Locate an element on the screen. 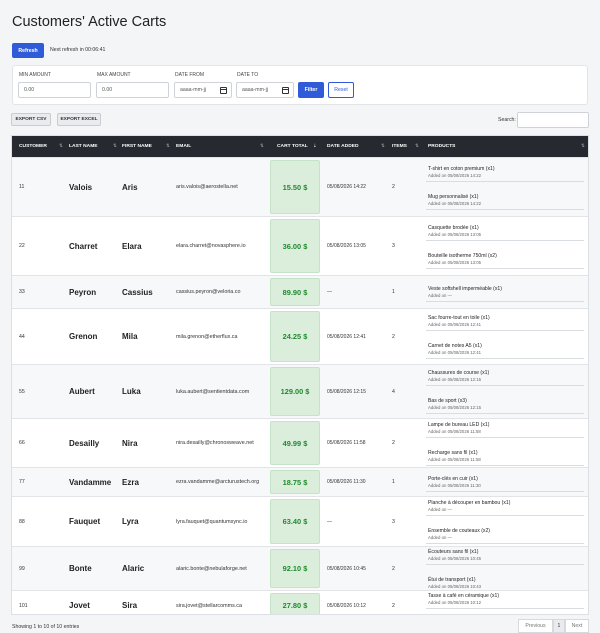 The width and height of the screenshot is (600, 633). last-name: Aubert is located at coordinates (82, 391).